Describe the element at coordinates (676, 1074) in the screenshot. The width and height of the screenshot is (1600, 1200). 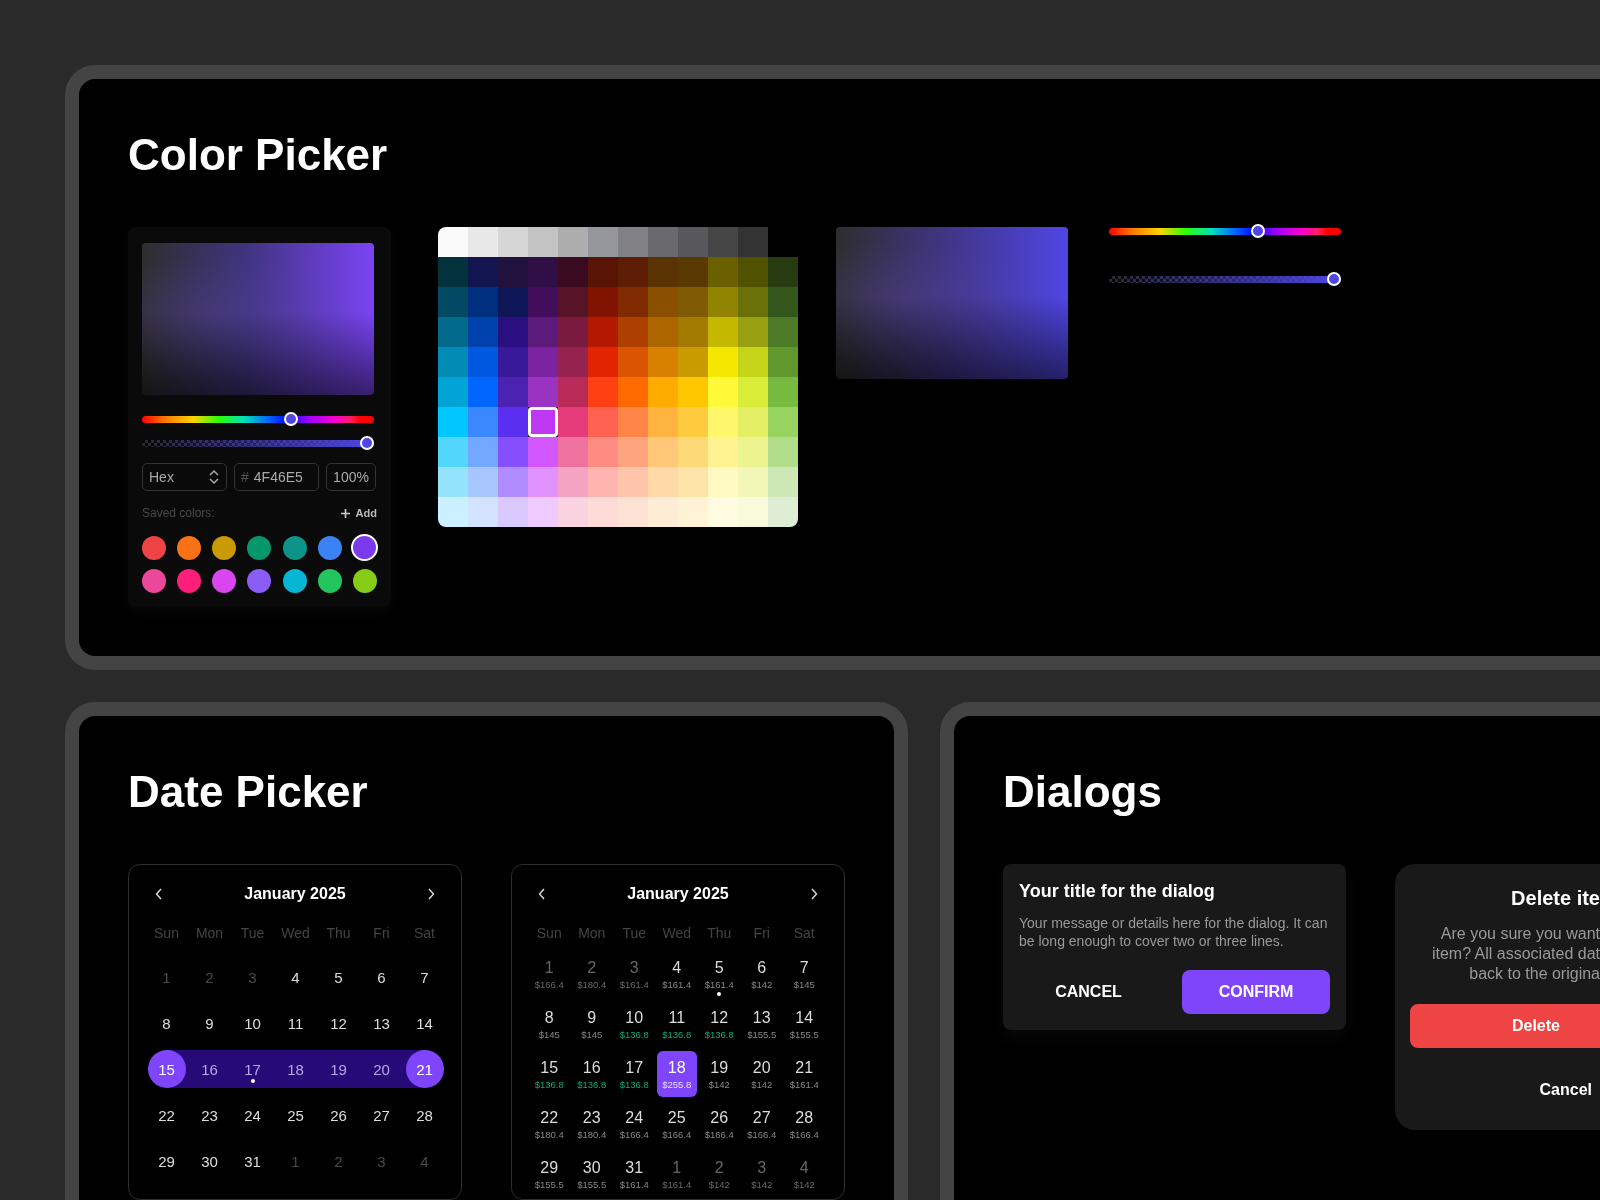
I see `calendar-day: 18 $255.8` at that location.